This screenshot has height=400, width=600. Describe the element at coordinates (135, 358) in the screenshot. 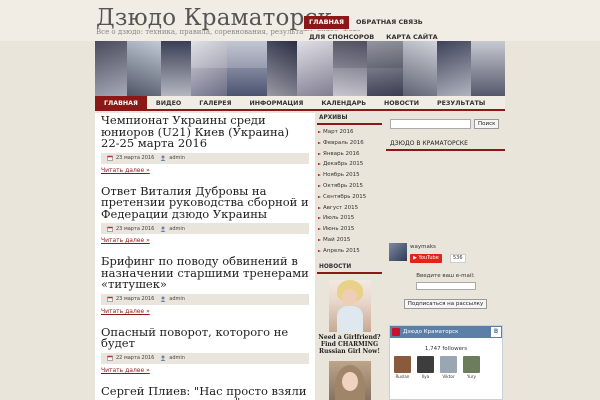

I see `post-date: 22 марта 2016` at that location.